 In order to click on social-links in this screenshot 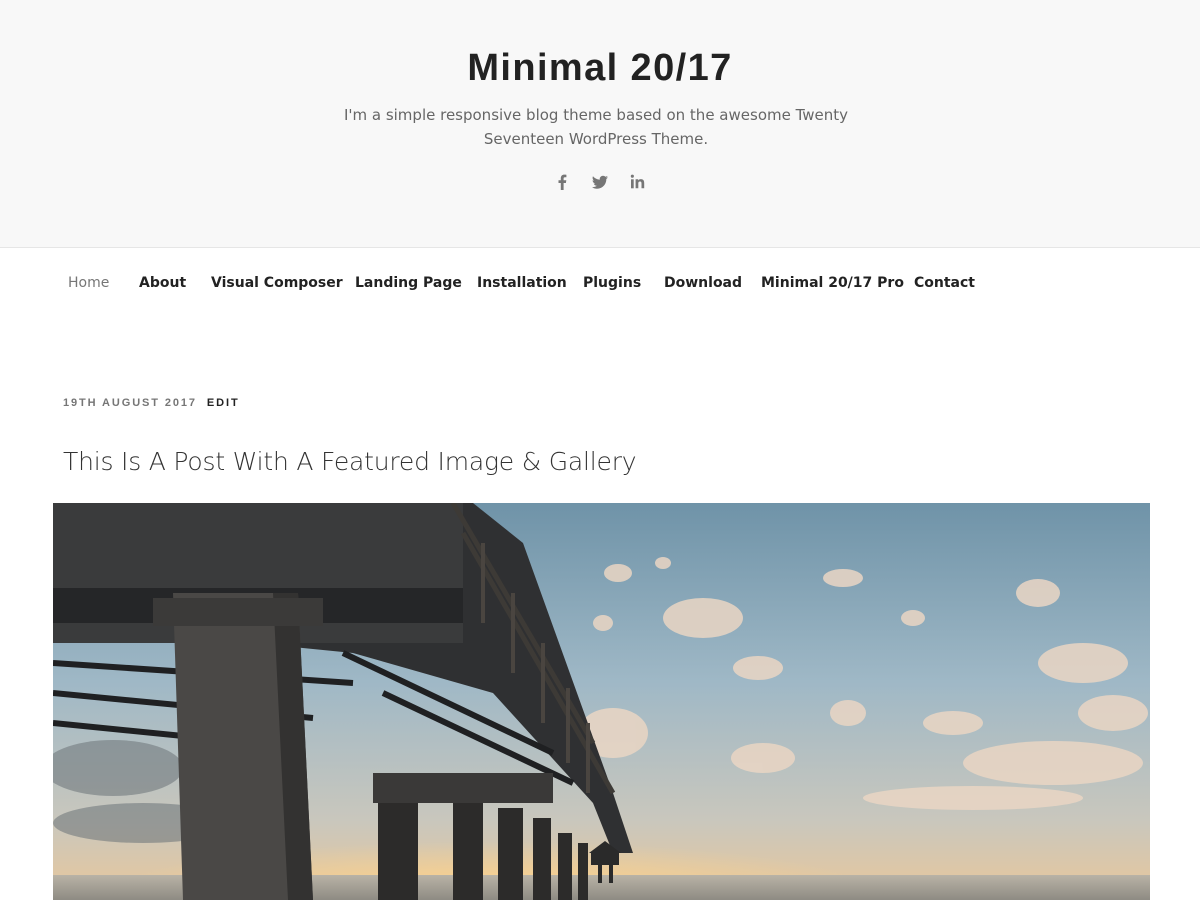, I will do `click(600, 182)`.